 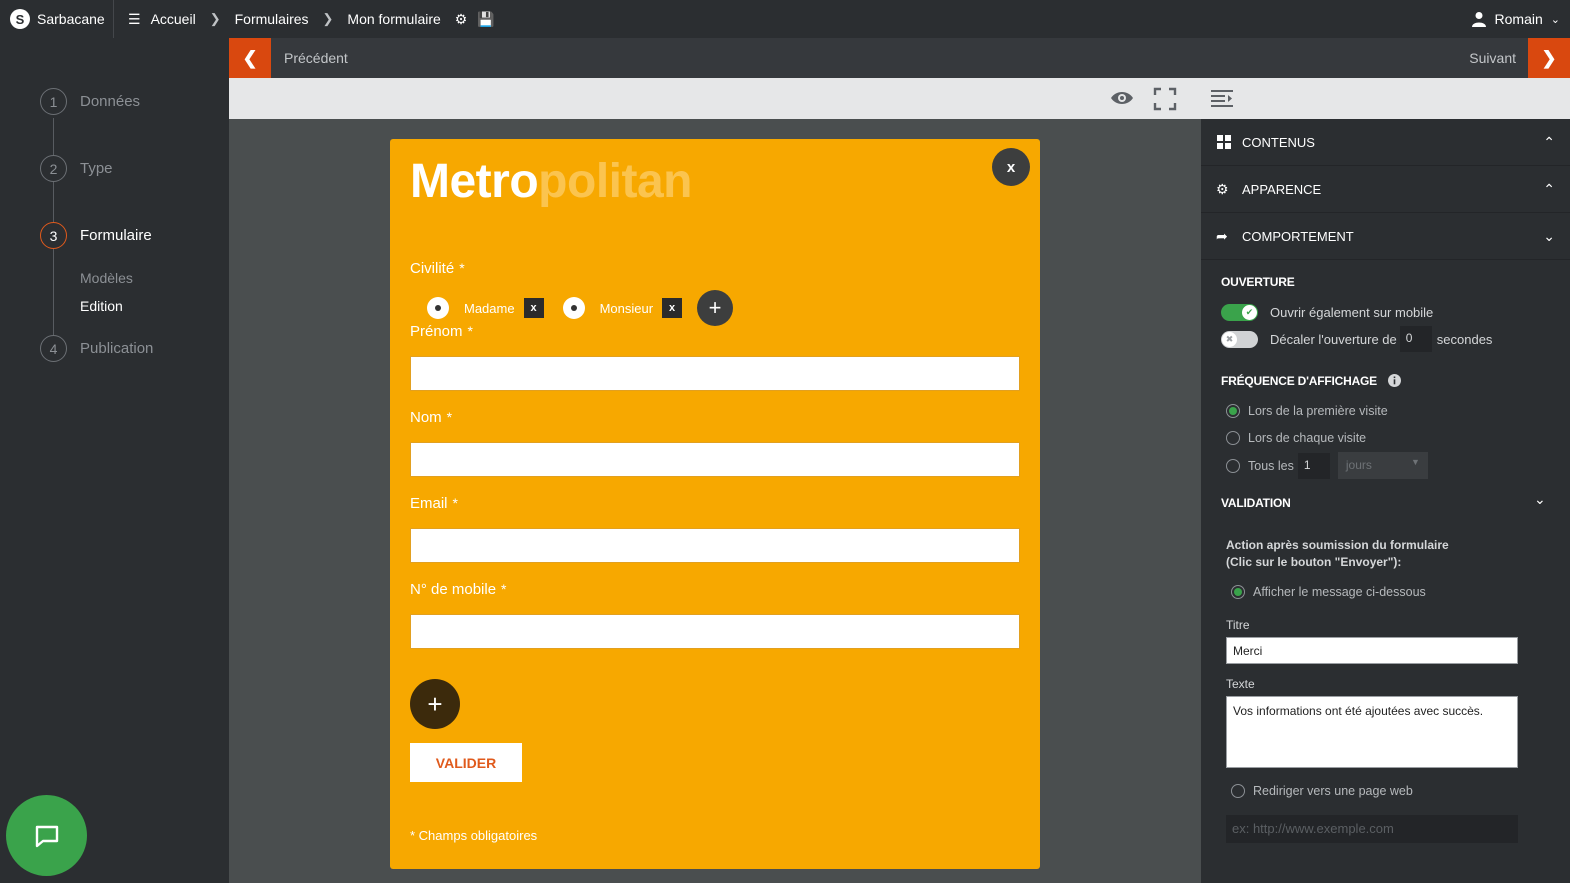 I want to click on delay-label-before: Décaler l'ouverture de, so click(x=1333, y=339).